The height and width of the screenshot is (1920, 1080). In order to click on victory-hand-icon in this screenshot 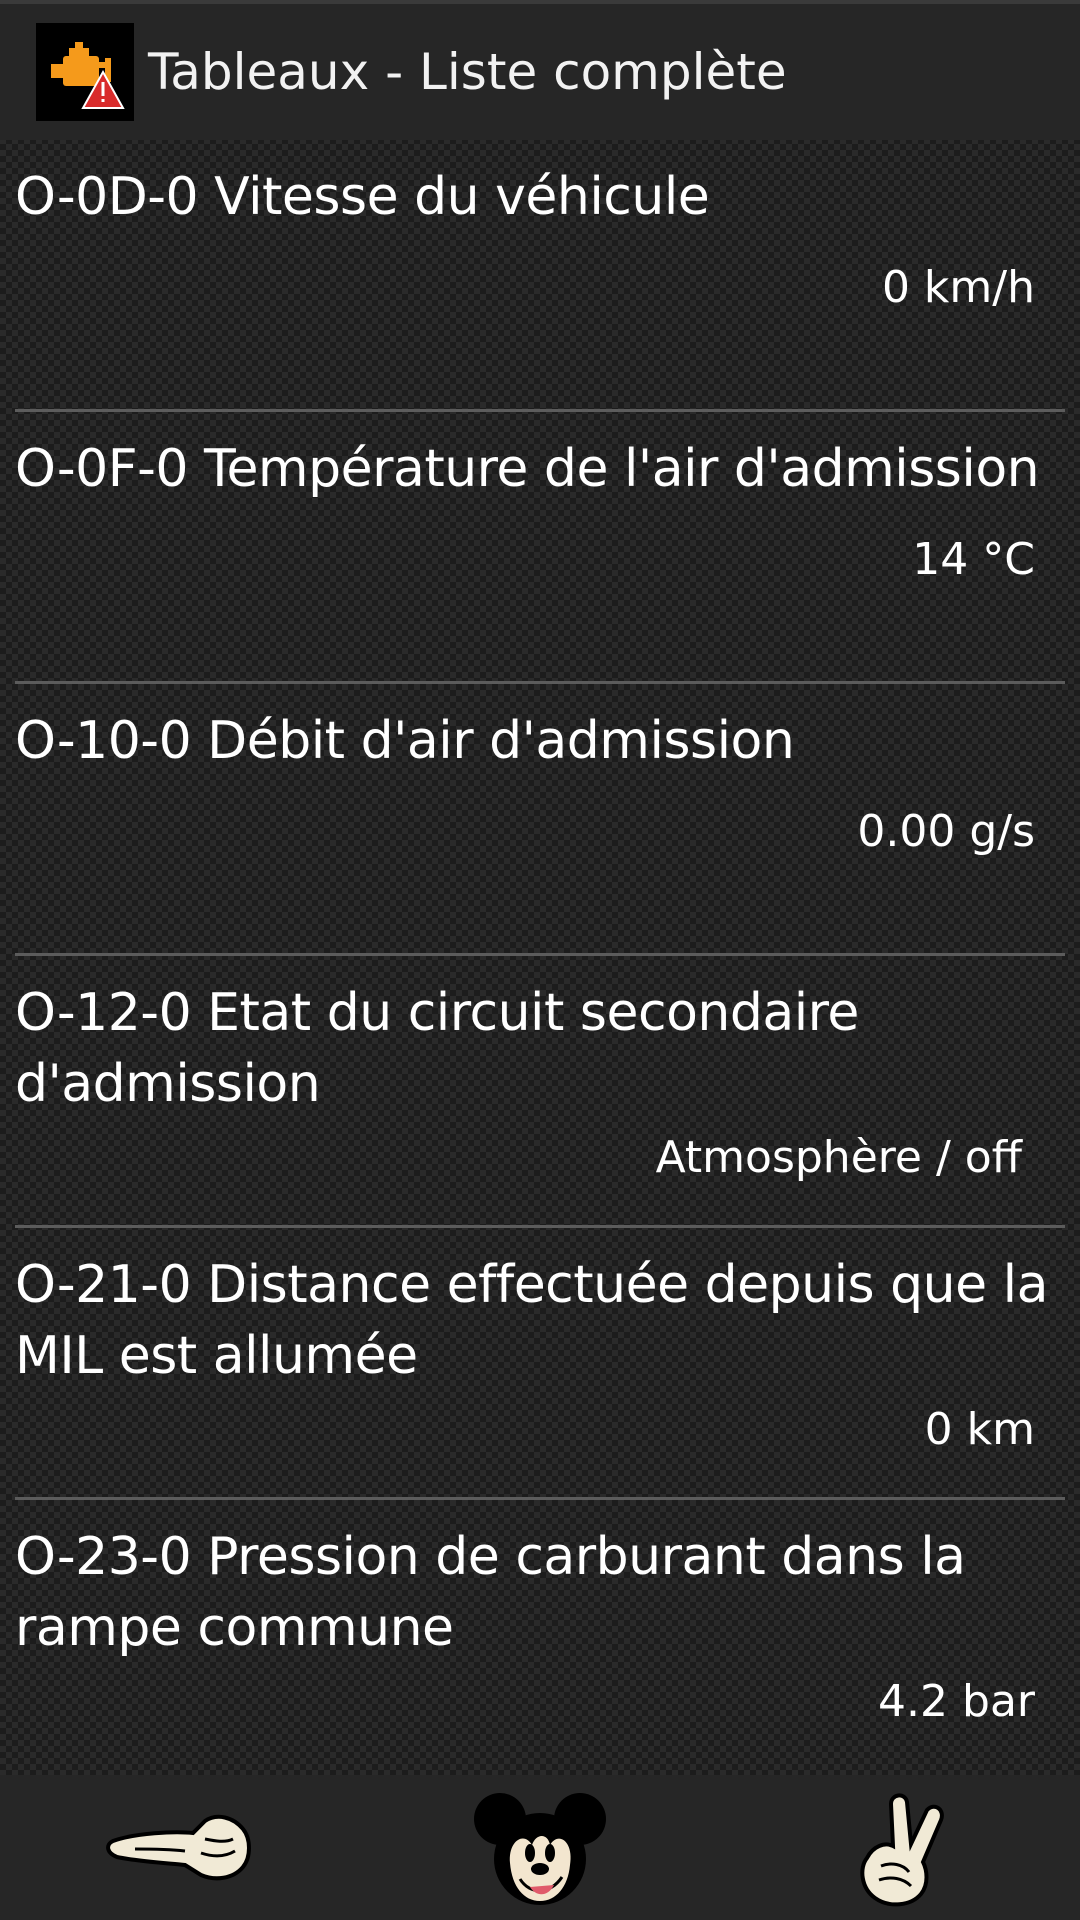, I will do `click(902, 1849)`.